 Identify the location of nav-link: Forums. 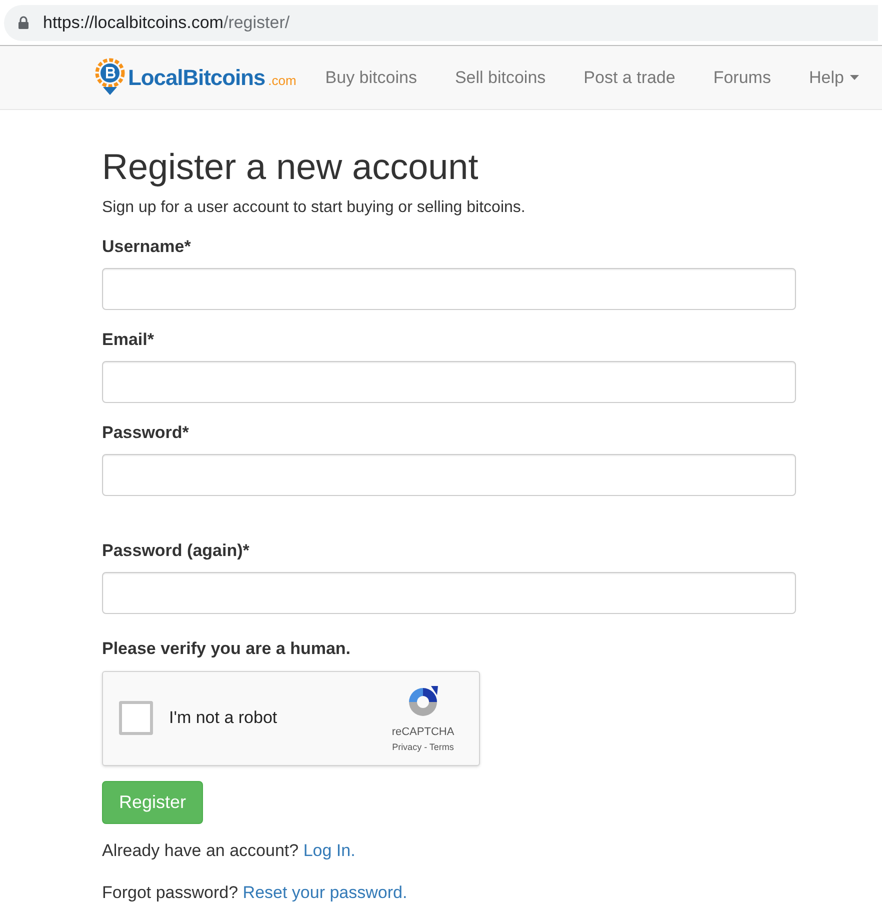
(742, 77).